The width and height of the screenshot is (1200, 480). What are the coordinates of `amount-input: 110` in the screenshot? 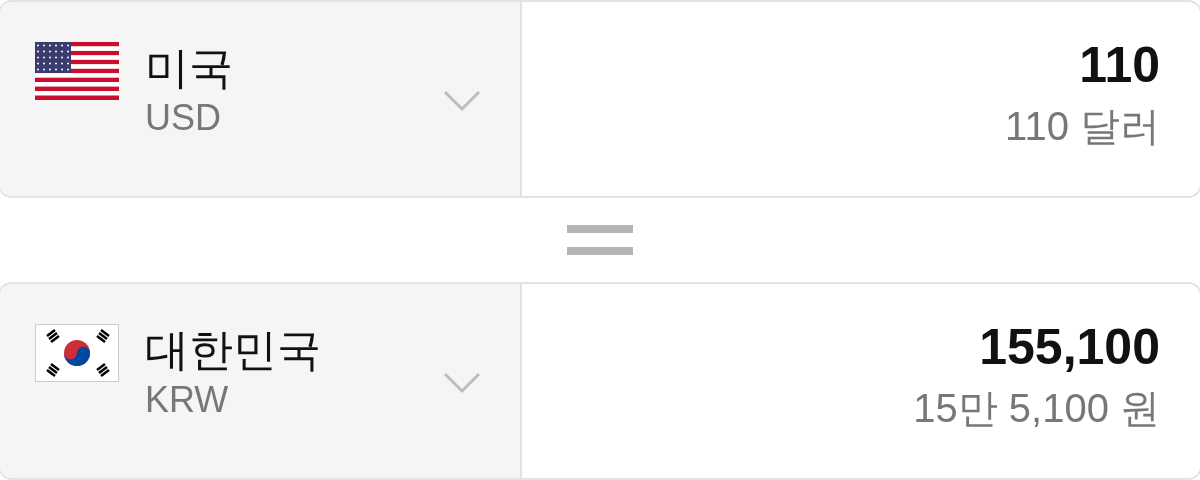 It's located at (1119, 65).